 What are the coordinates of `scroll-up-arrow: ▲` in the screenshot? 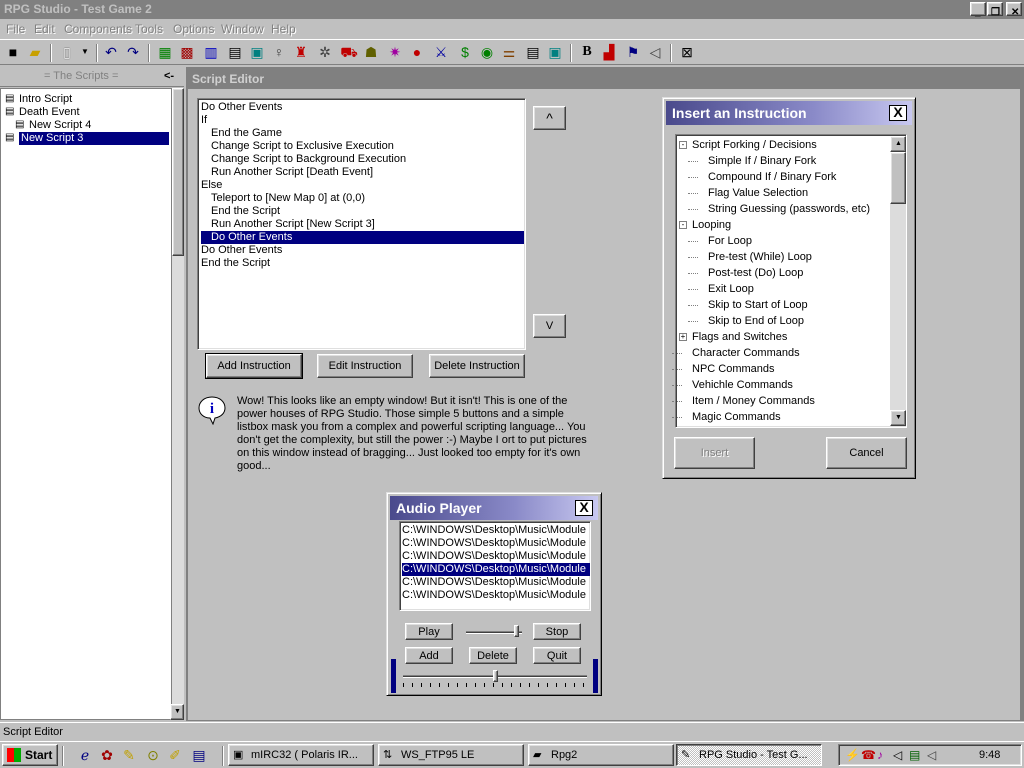 It's located at (898, 144).